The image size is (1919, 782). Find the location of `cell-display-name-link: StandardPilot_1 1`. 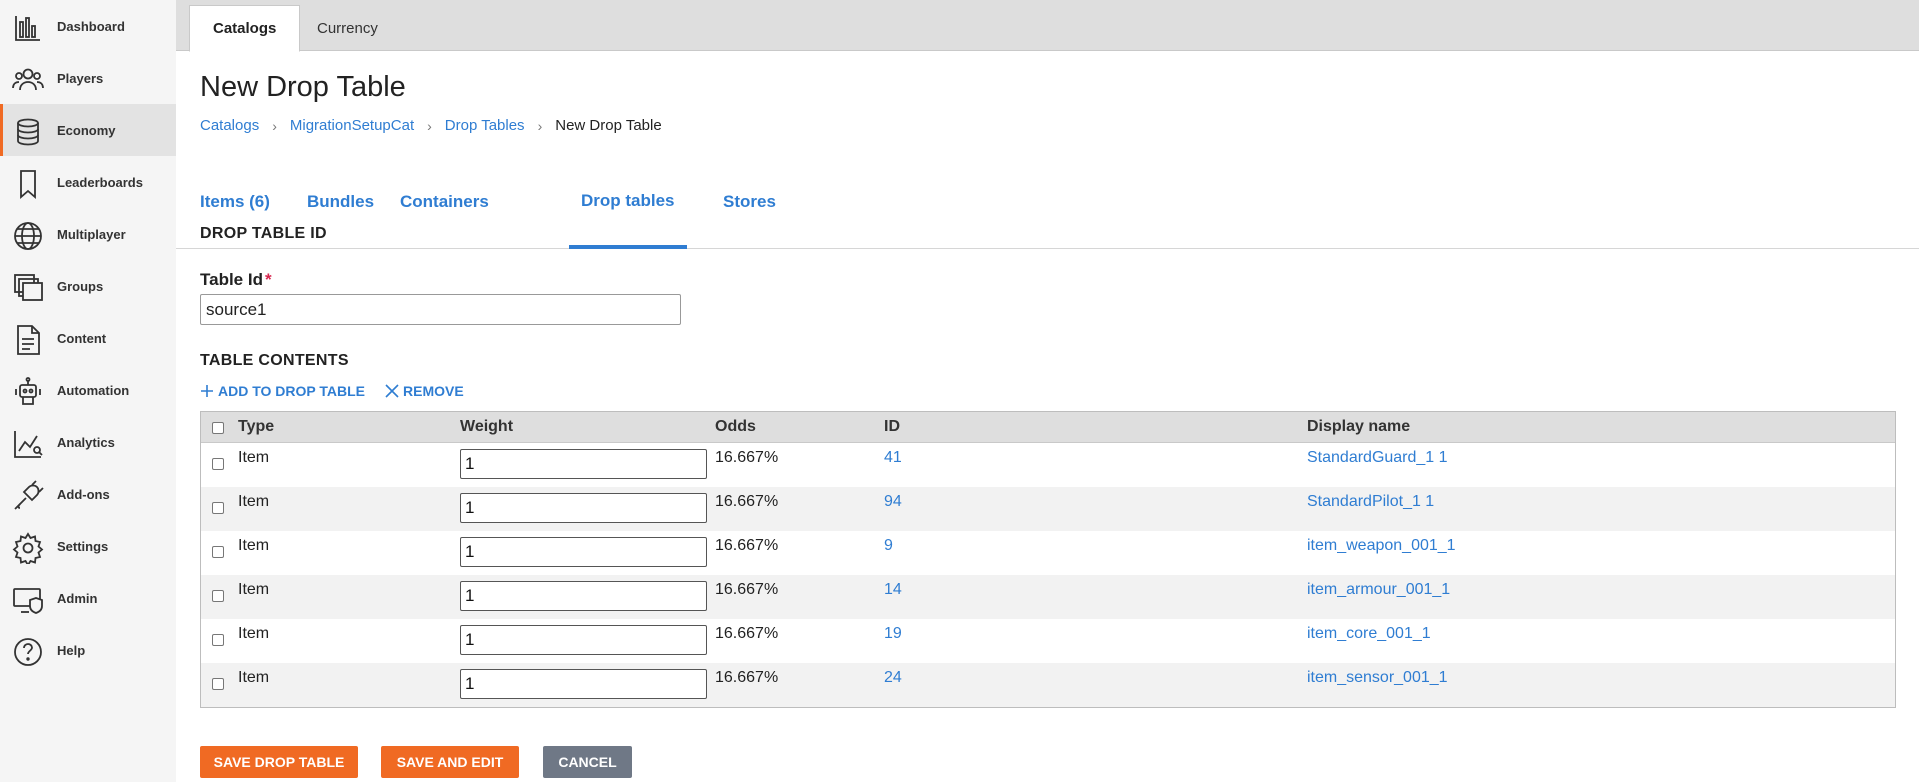

cell-display-name-link: StandardPilot_1 1 is located at coordinates (1370, 502).